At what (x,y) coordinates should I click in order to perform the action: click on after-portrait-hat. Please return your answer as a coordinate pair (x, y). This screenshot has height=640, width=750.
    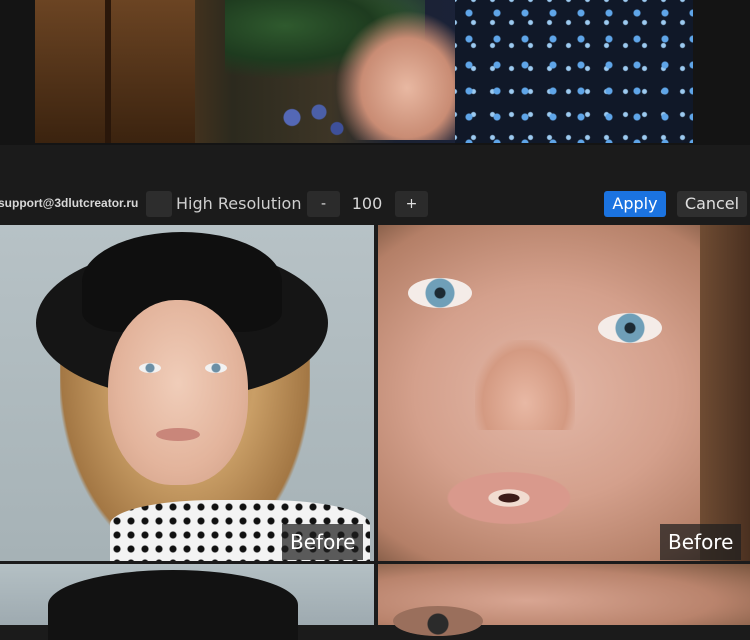
    Looking at the image, I should click on (173, 605).